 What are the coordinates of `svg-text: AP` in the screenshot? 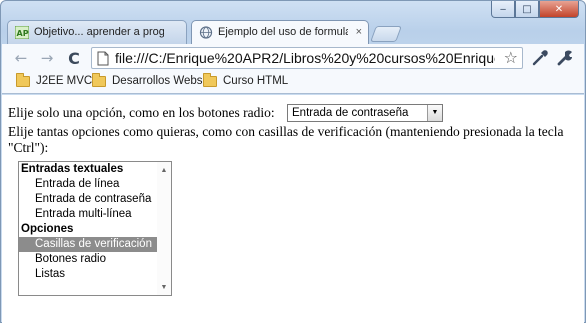 It's located at (23, 33).